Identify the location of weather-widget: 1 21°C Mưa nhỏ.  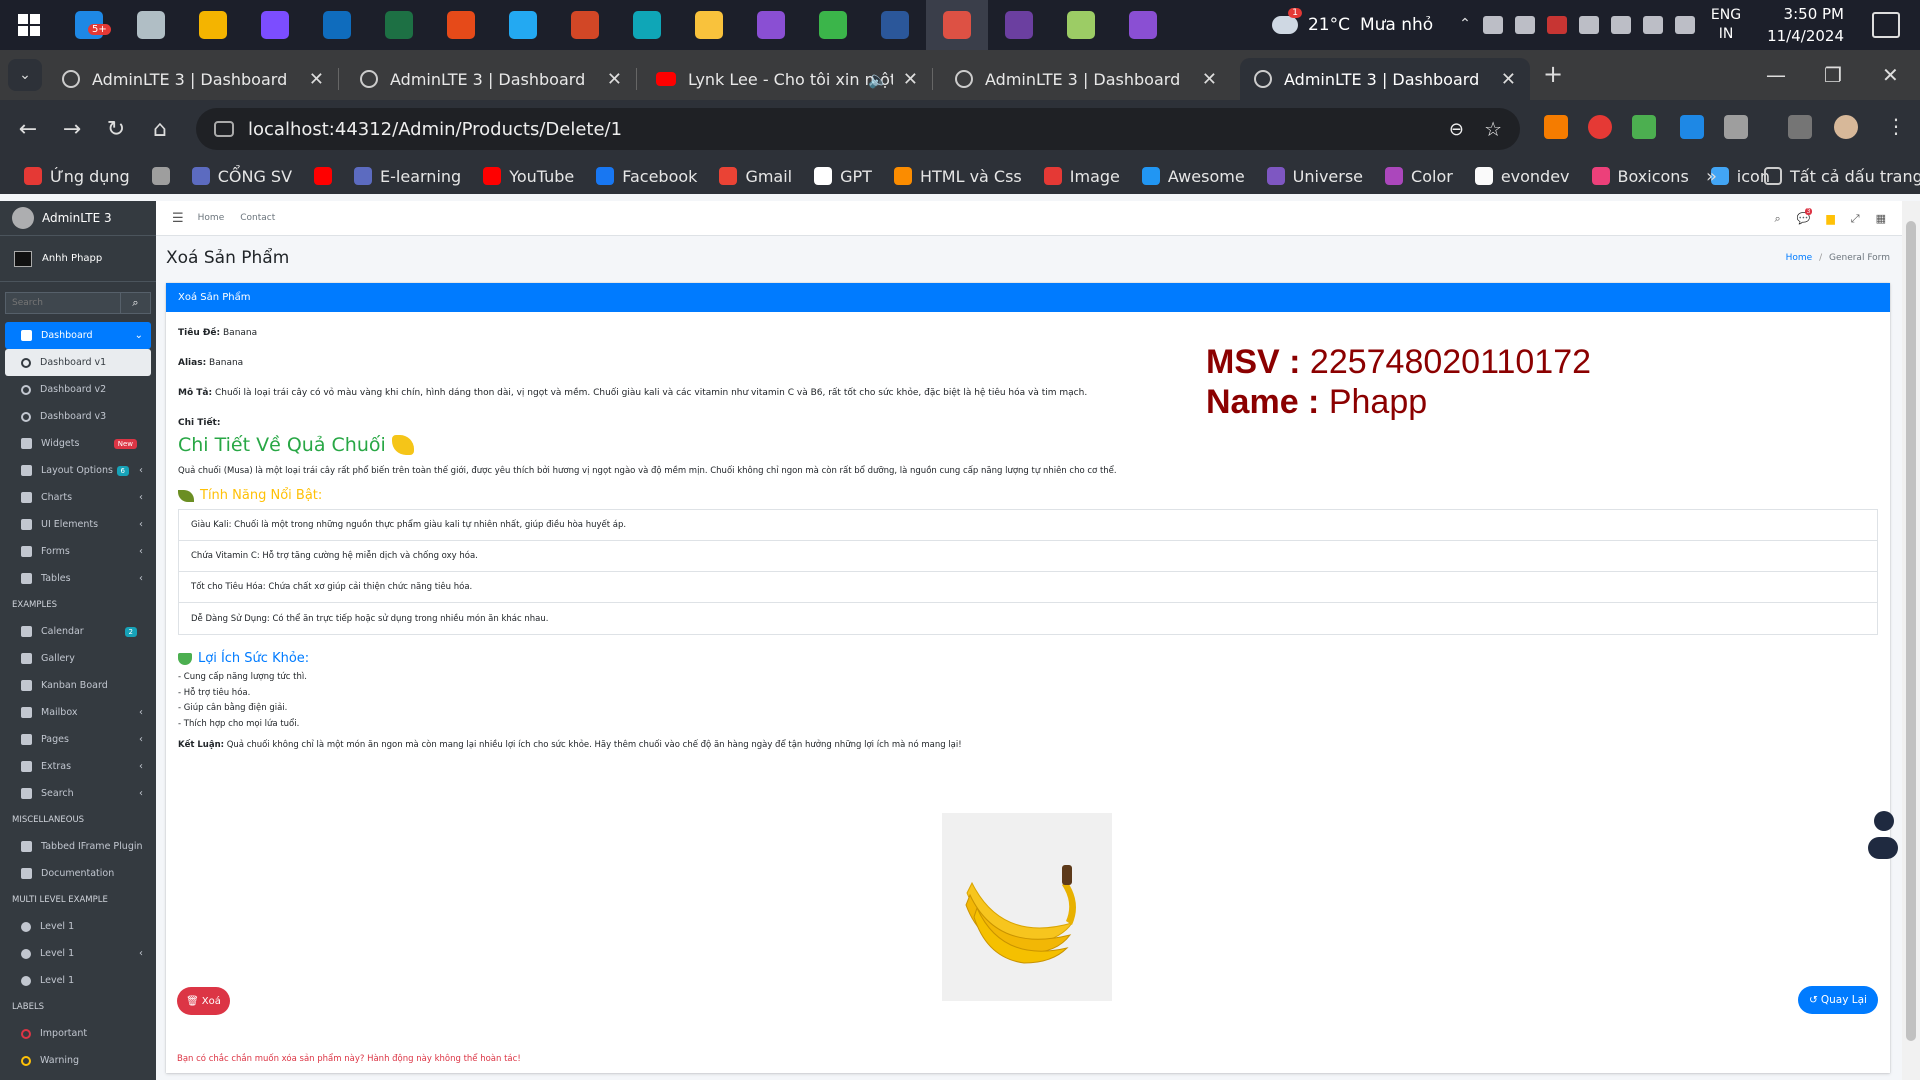
(1352, 21).